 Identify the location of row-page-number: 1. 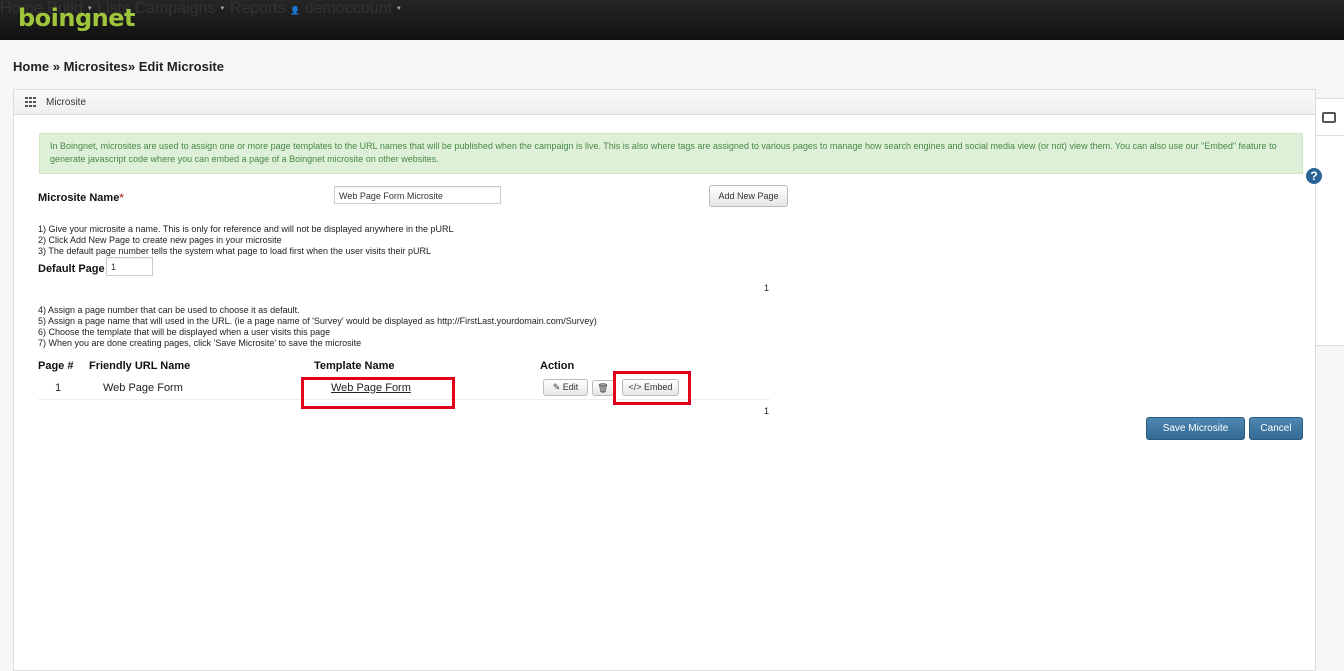
(58, 388).